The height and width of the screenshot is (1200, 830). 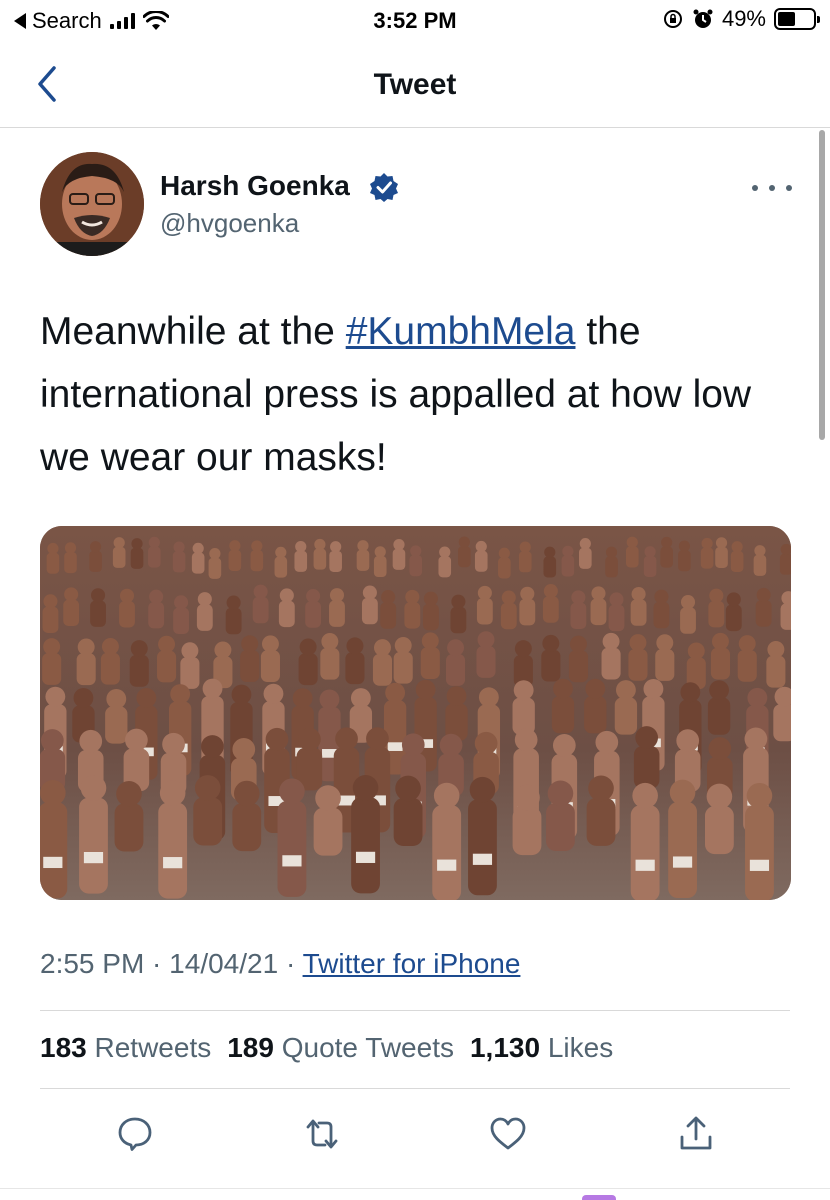 I want to click on reply-icon, so click(x=135, y=1134).